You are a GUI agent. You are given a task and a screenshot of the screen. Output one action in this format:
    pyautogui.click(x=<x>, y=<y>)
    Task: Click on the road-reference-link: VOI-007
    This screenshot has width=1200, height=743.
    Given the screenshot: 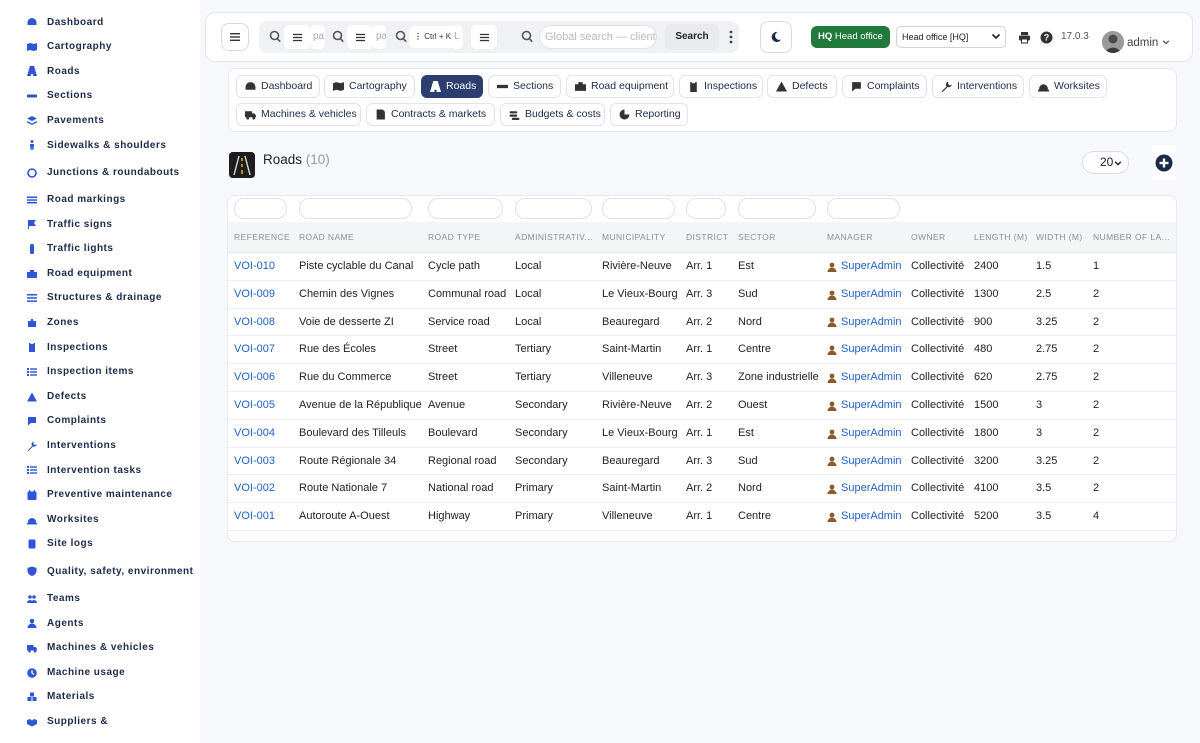 What is the action you would take?
    pyautogui.click(x=265, y=350)
    